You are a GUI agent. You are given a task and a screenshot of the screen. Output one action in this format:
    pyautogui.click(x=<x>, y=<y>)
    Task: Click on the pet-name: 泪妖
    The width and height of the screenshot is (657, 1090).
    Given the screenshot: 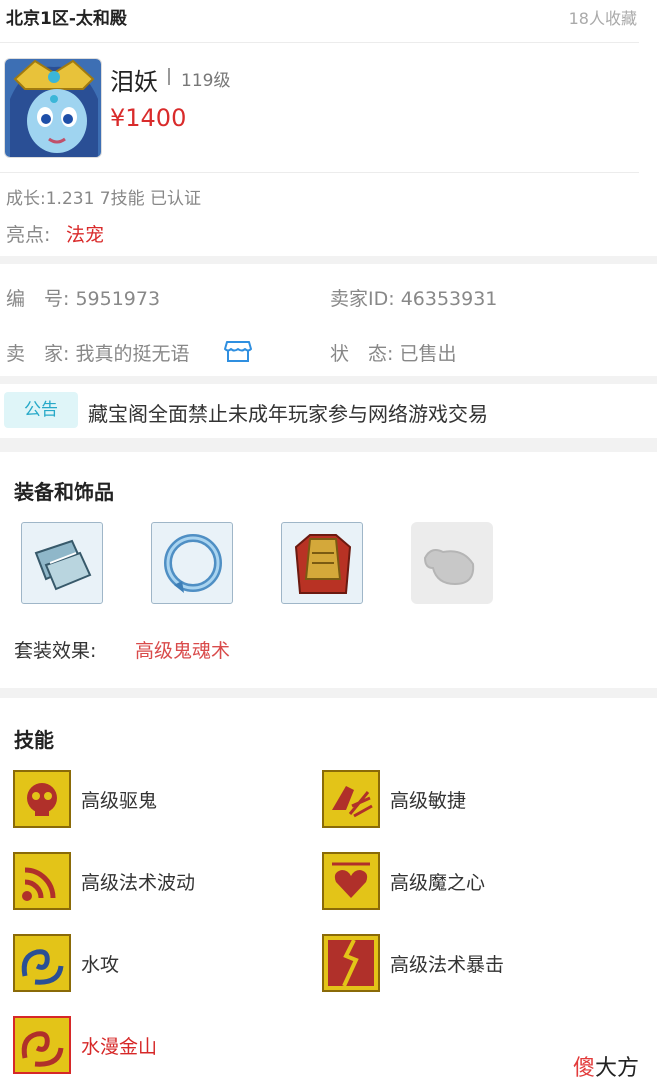 What is the action you would take?
    pyautogui.click(x=134, y=82)
    